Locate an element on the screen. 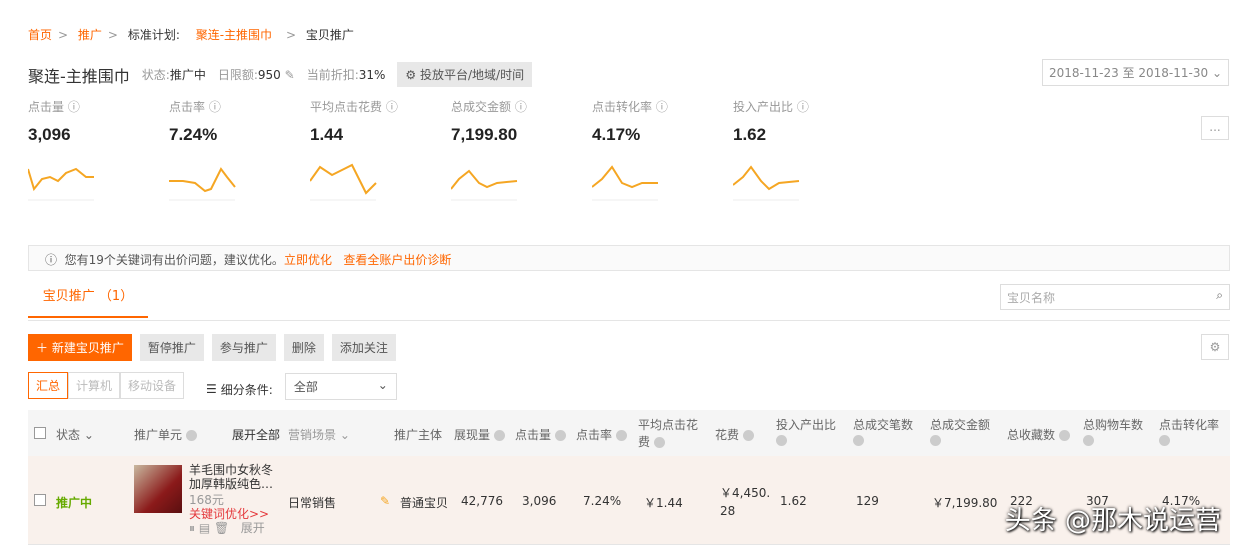 The height and width of the screenshot is (546, 1237). crumb-home: 首页 is located at coordinates (40, 35).